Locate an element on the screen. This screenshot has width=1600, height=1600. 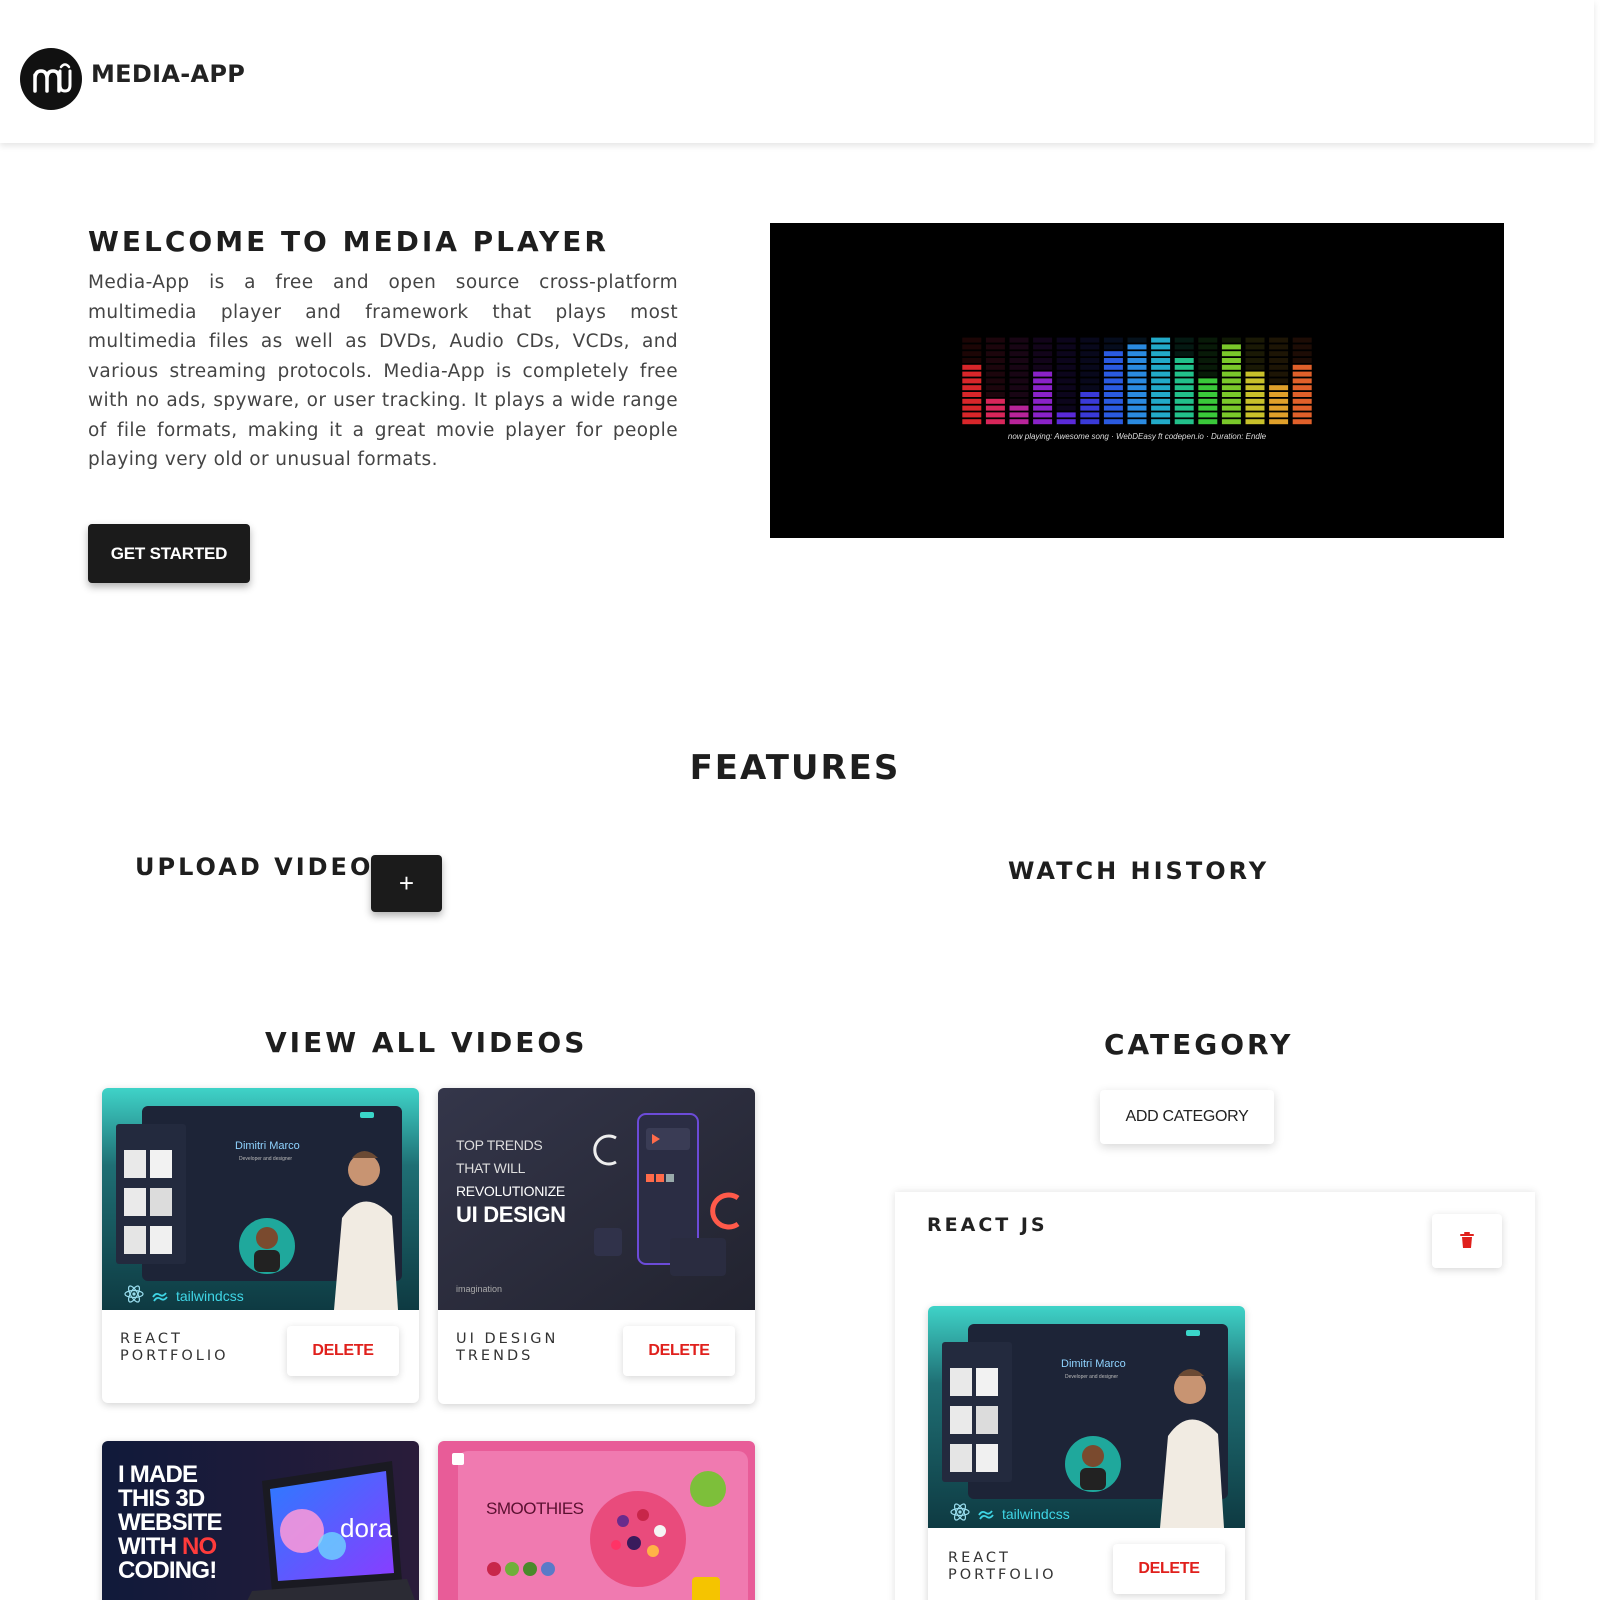
thumb-line: WITH NO is located at coordinates (170, 1547).